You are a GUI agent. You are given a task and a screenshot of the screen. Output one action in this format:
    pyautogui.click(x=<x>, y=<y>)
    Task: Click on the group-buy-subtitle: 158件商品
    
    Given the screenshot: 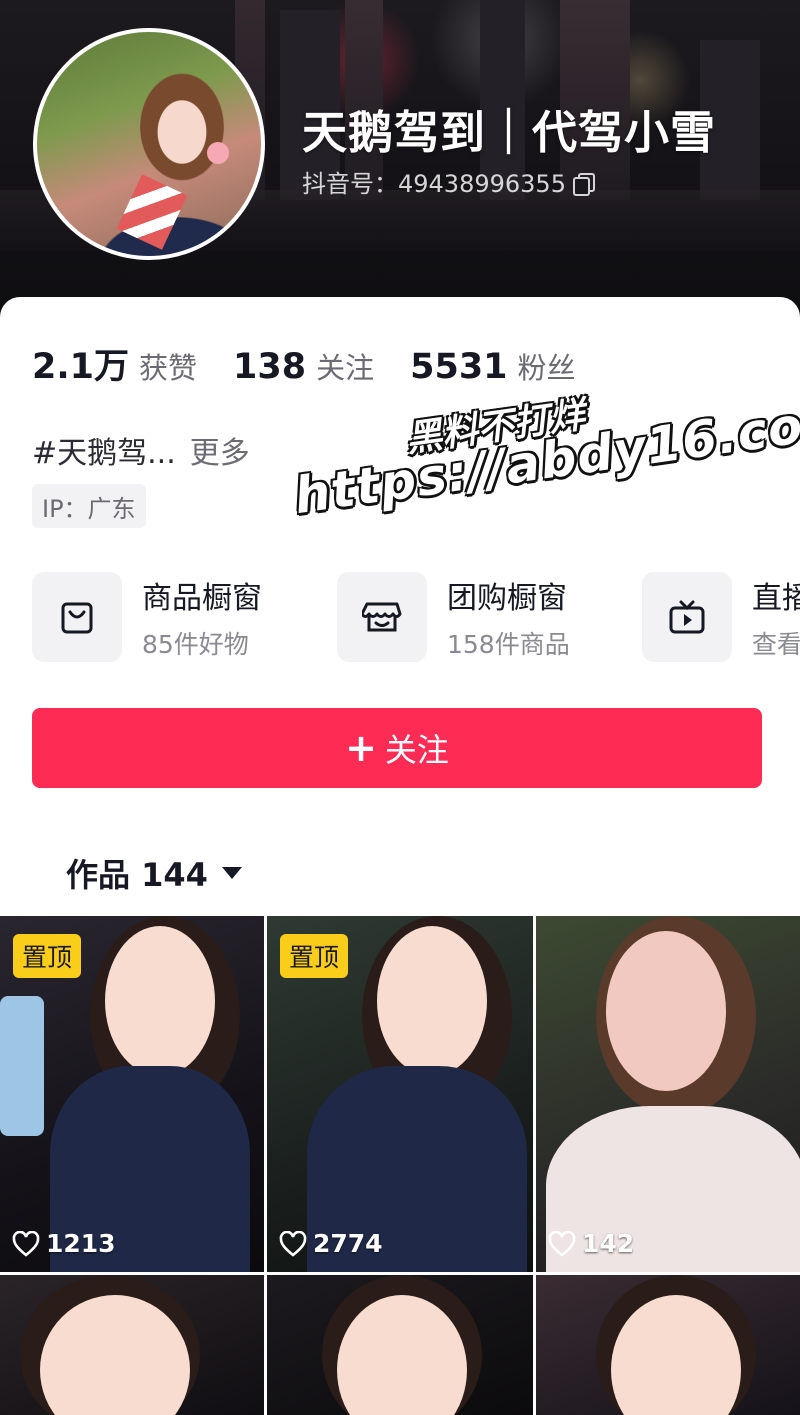 What is the action you would take?
    pyautogui.click(x=508, y=644)
    